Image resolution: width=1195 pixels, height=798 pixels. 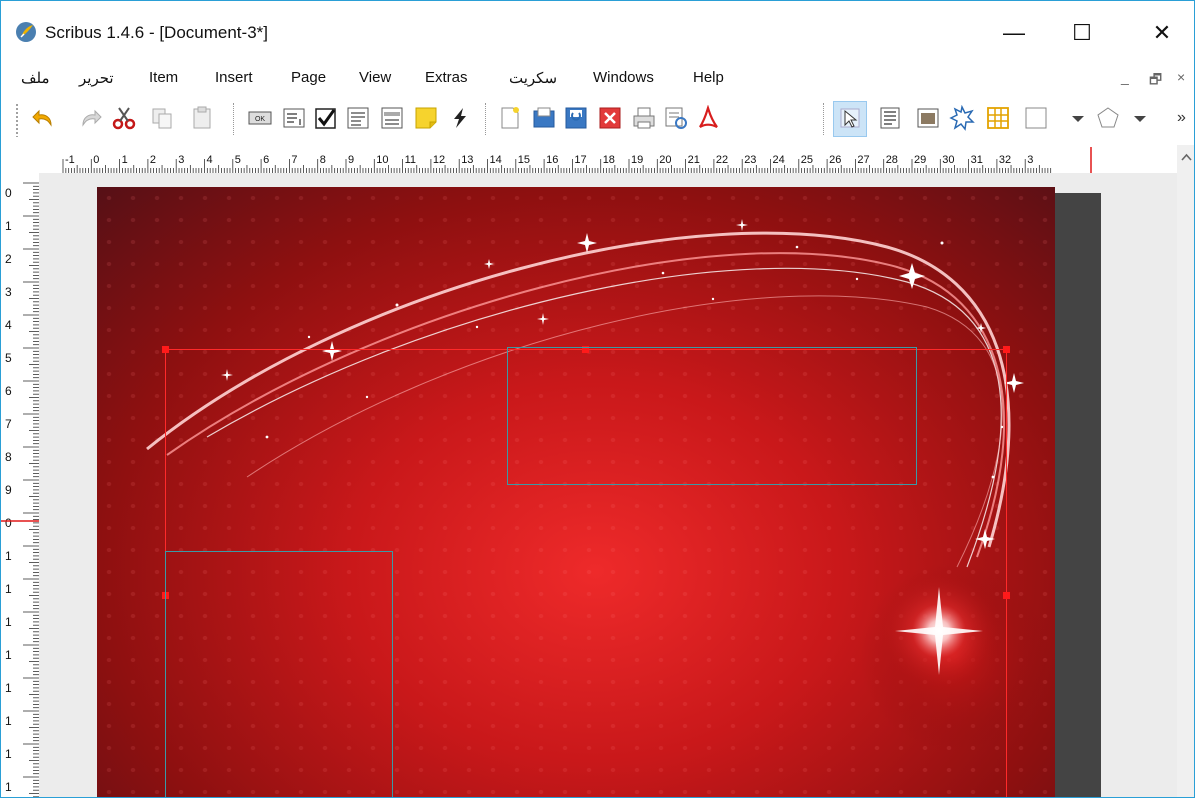 I want to click on menu-file: ملف, so click(x=35, y=78).